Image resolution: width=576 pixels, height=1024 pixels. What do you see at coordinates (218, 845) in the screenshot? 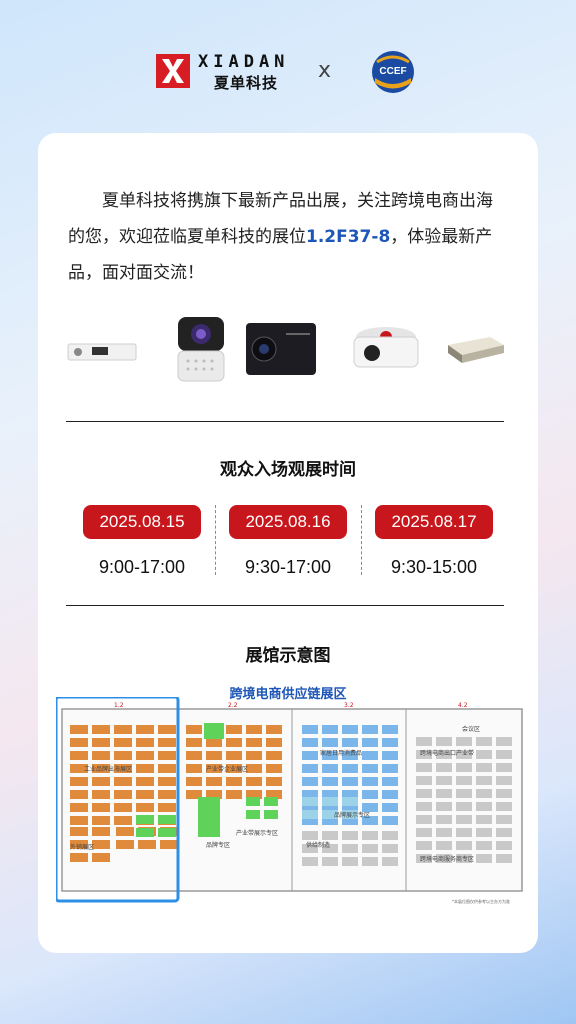
I see `hall2b-label: 品牌专区` at bounding box center [218, 845].